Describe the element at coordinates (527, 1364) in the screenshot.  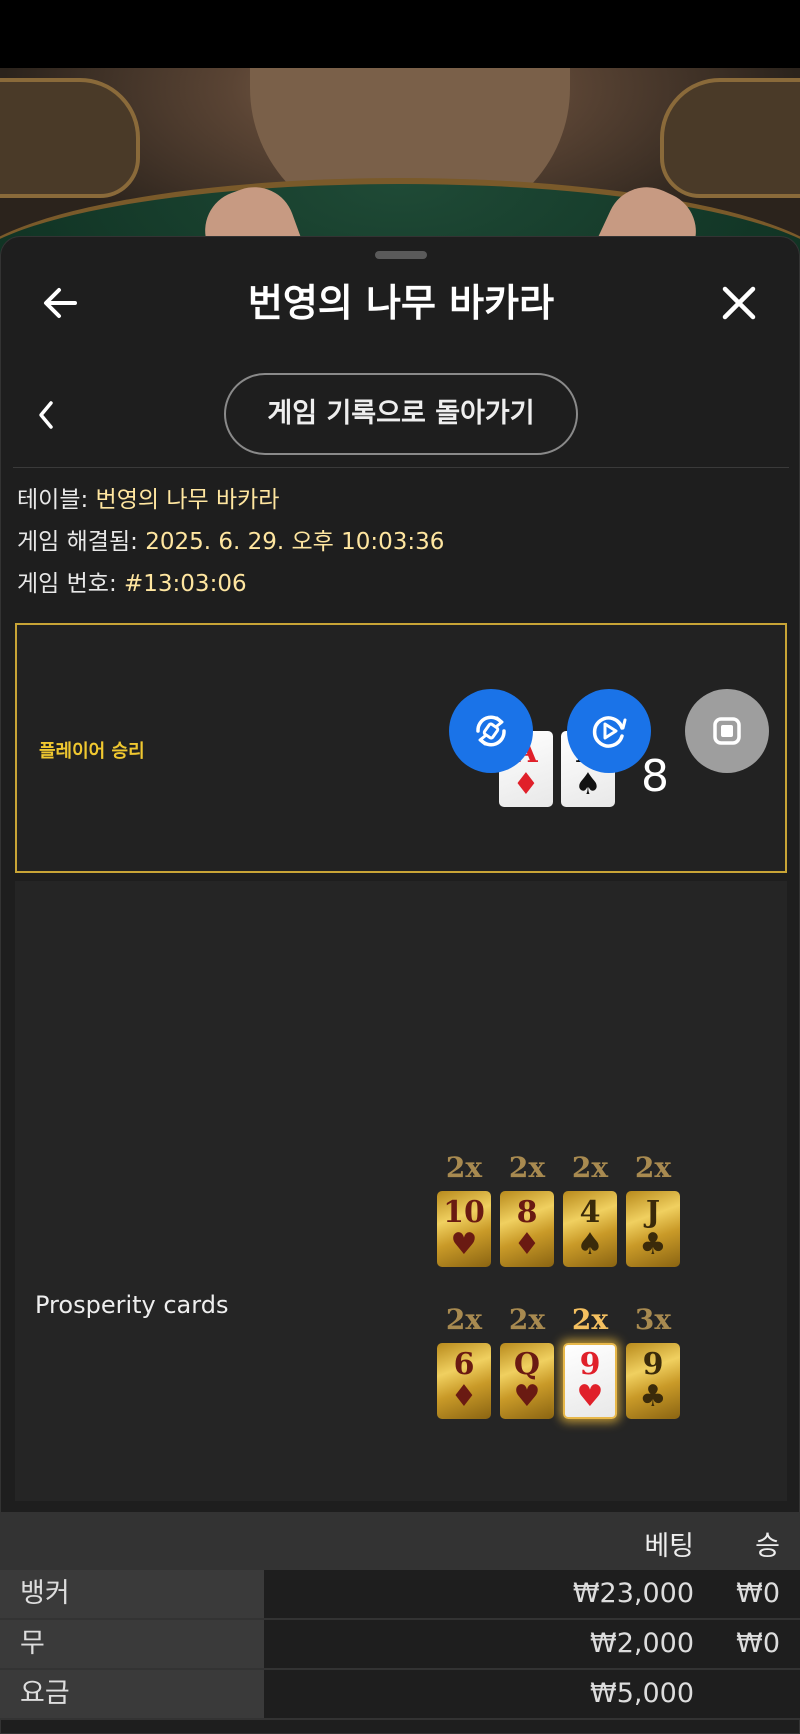
I see `card-rank: Q` at that location.